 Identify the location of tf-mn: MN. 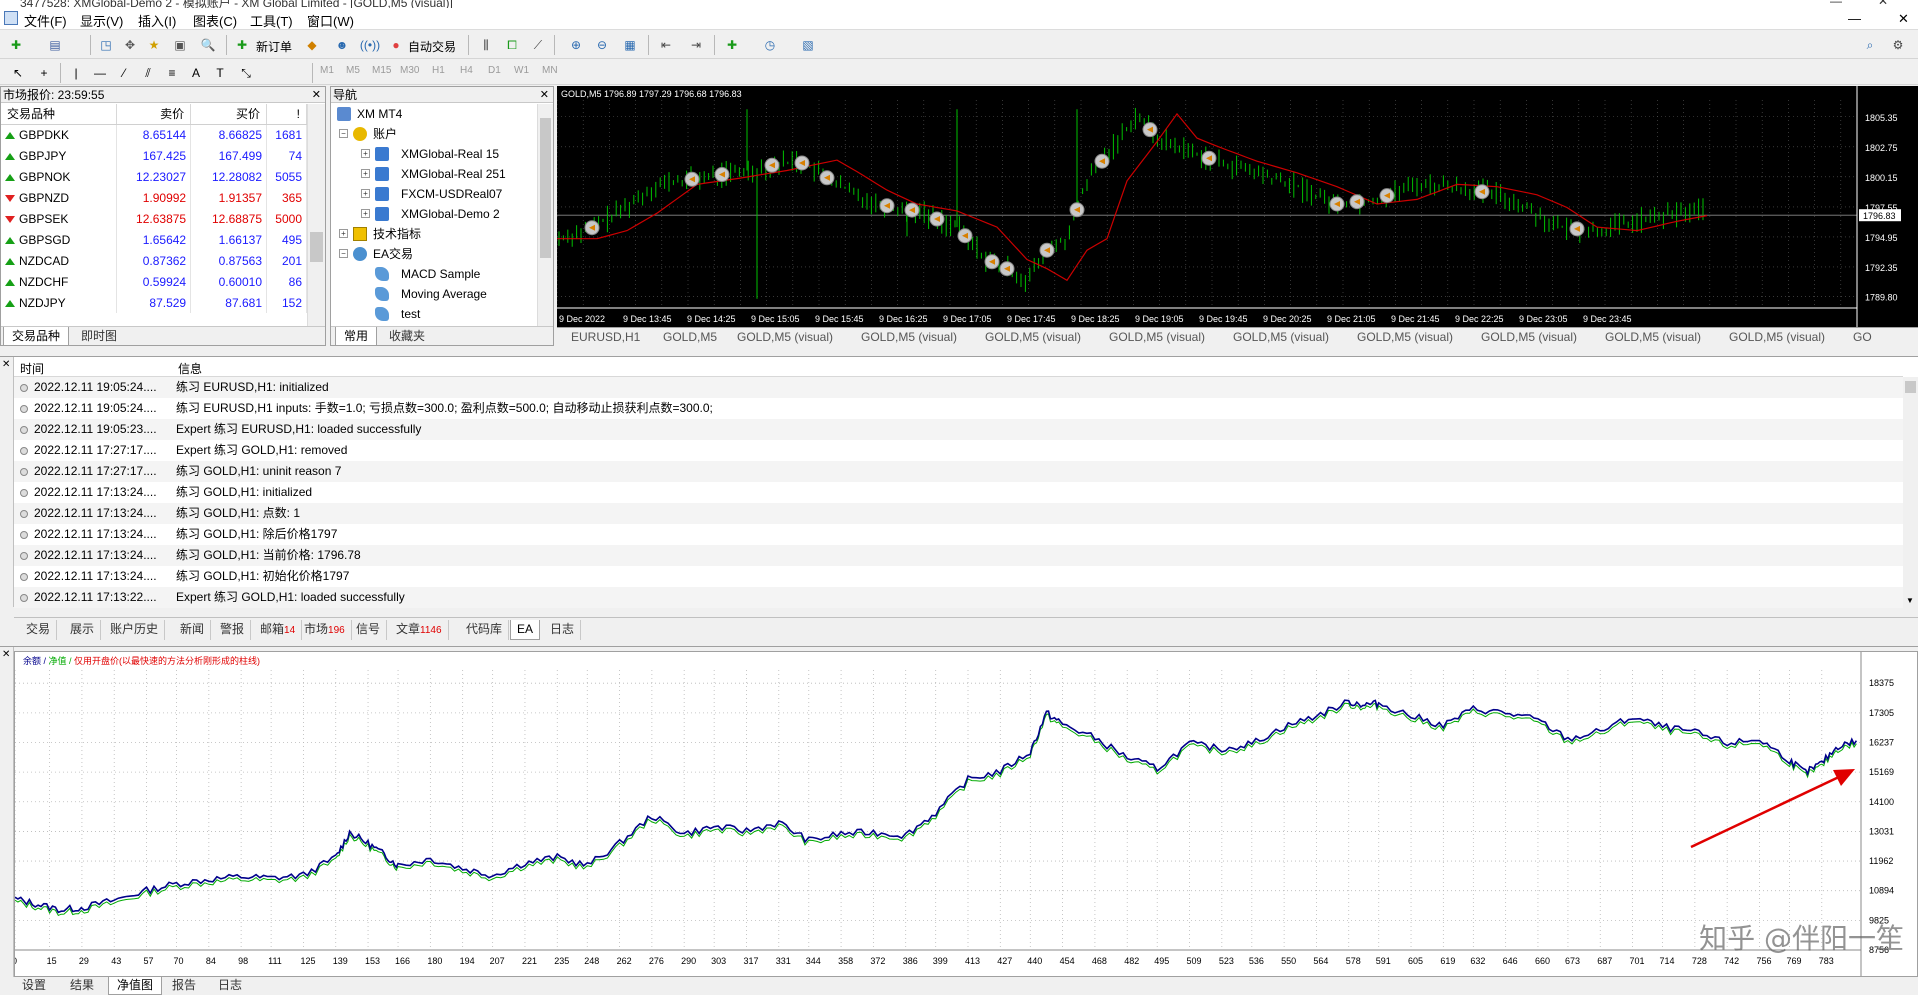
(550, 70).